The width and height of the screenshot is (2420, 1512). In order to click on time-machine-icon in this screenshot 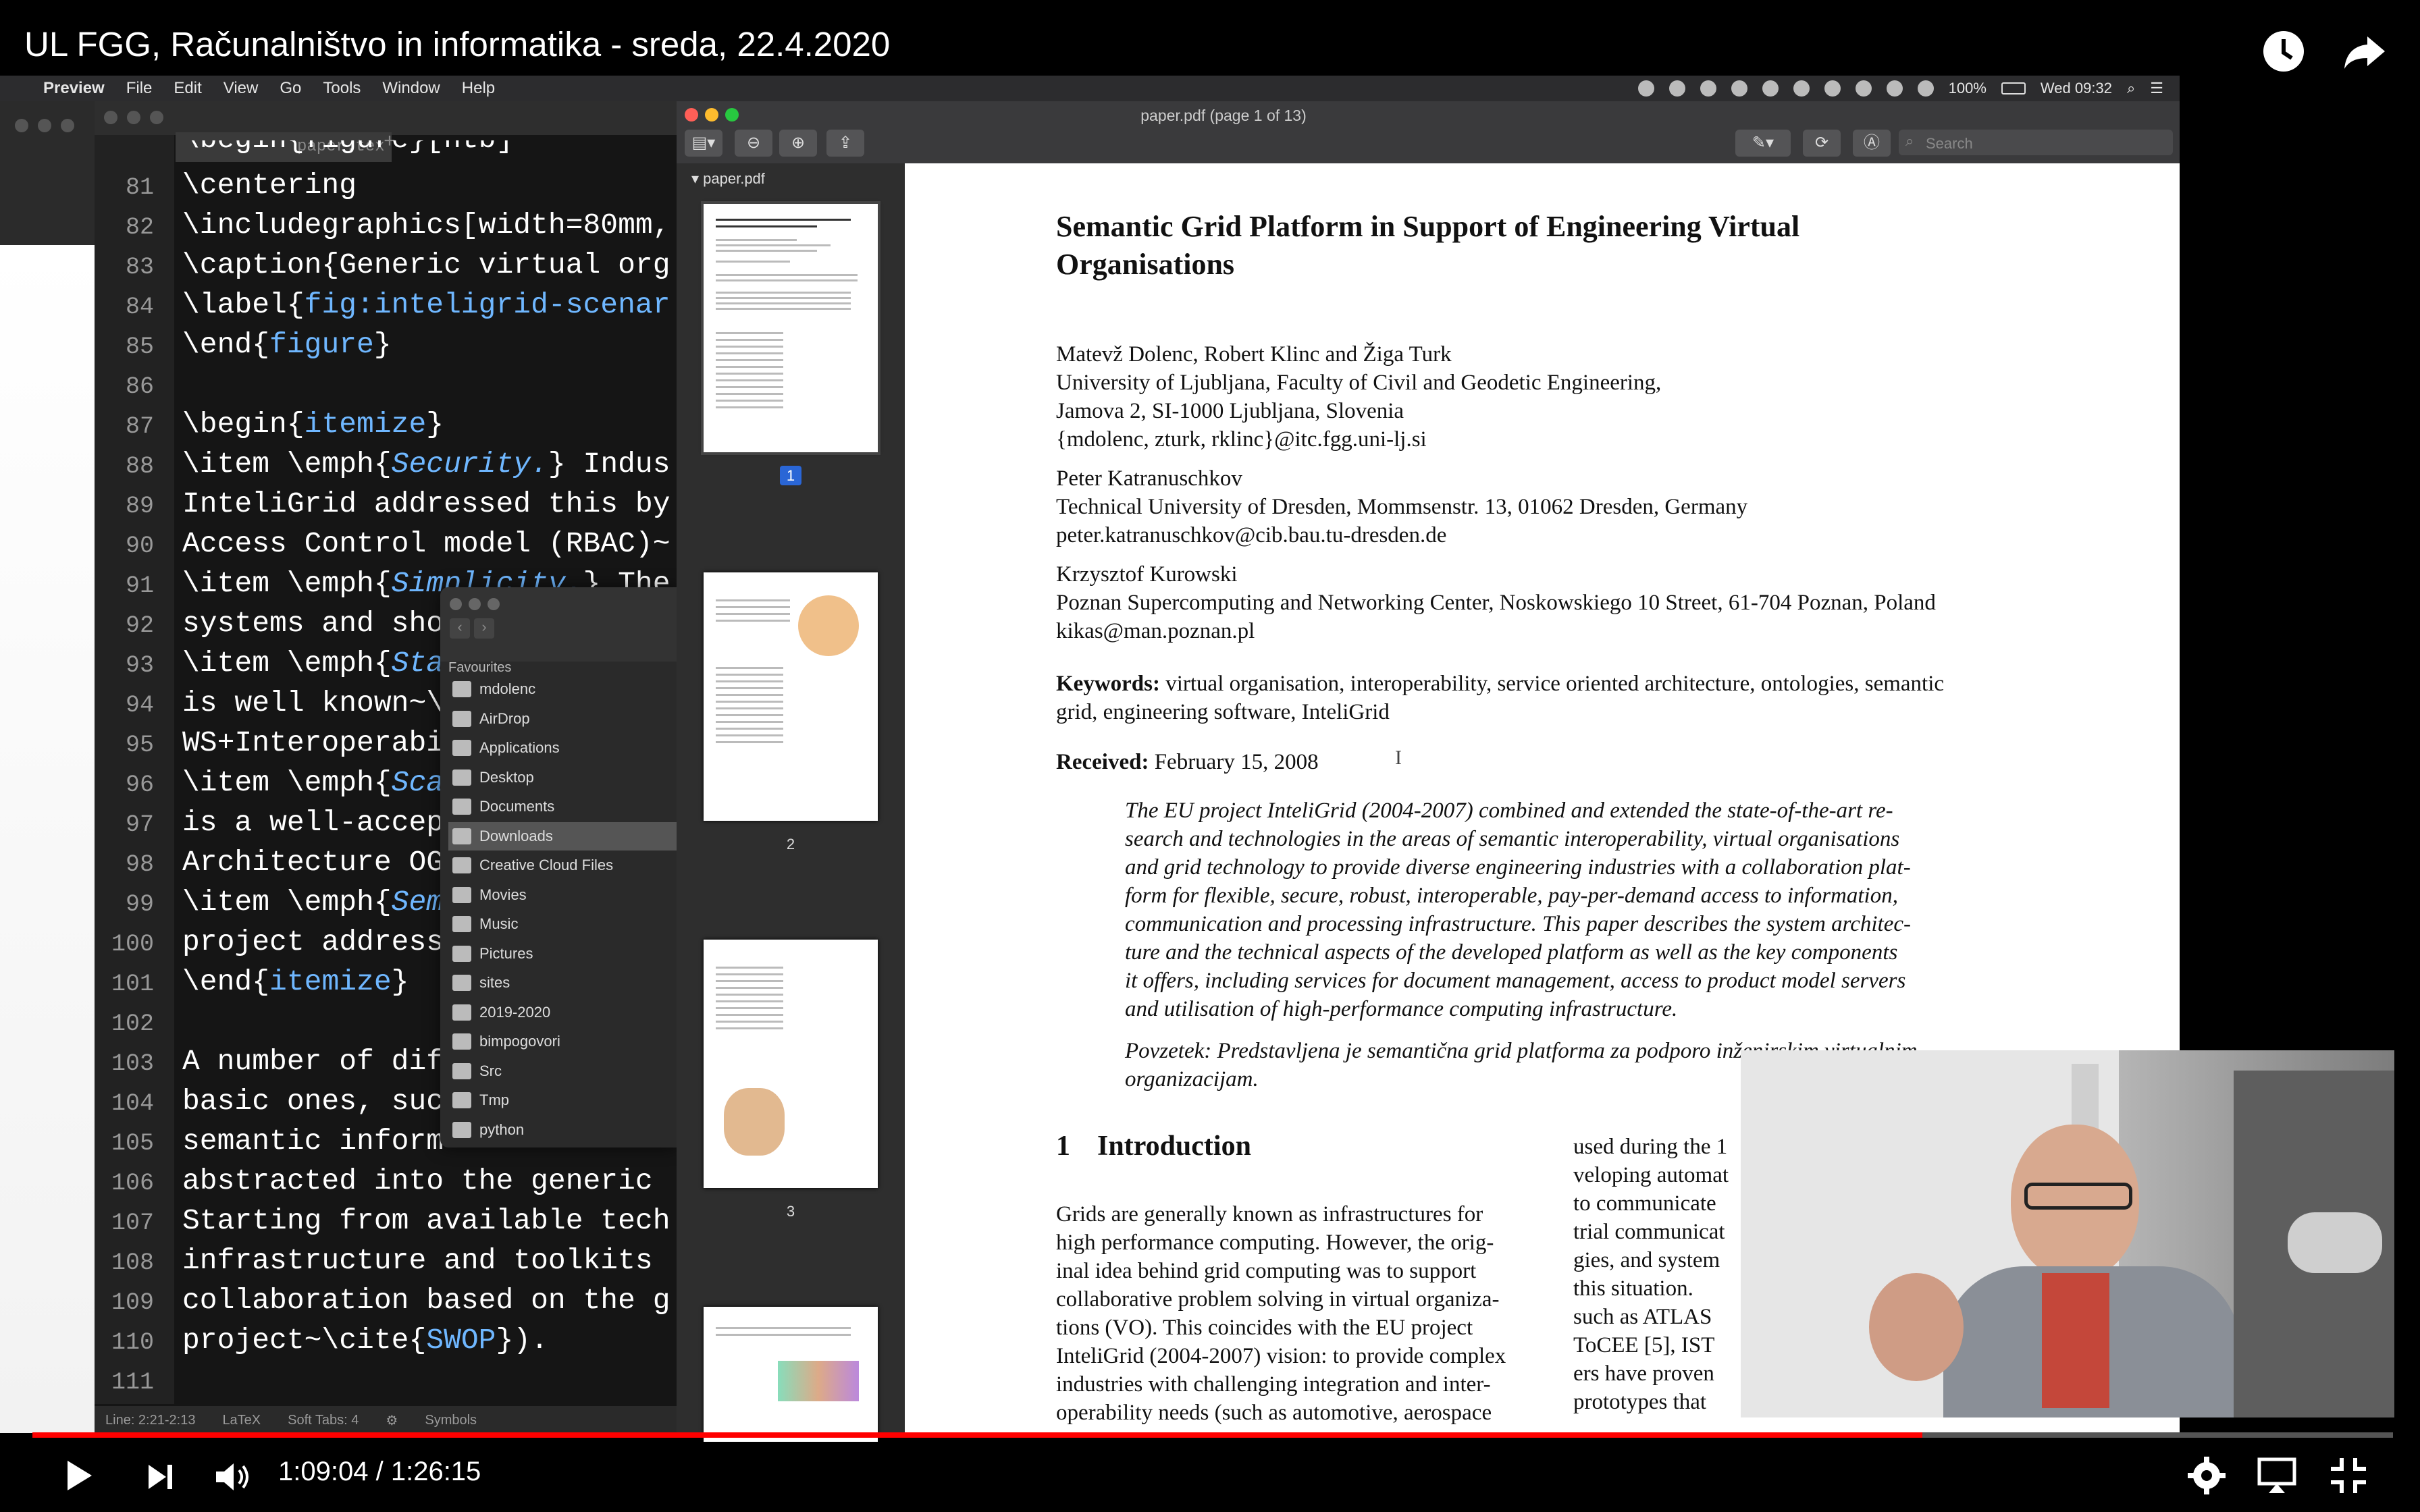, I will do `click(1832, 89)`.